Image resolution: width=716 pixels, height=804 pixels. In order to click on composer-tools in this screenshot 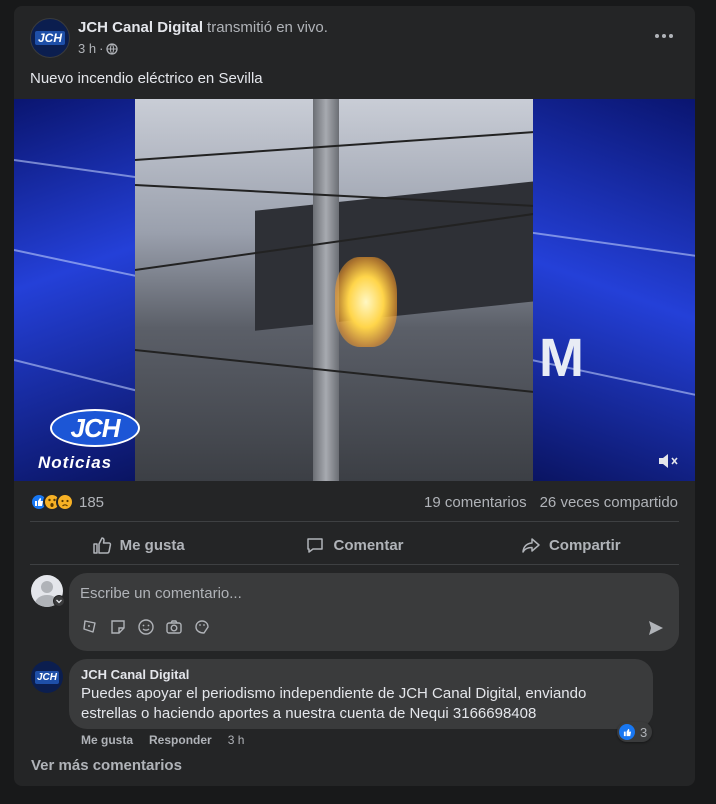, I will do `click(146, 627)`.